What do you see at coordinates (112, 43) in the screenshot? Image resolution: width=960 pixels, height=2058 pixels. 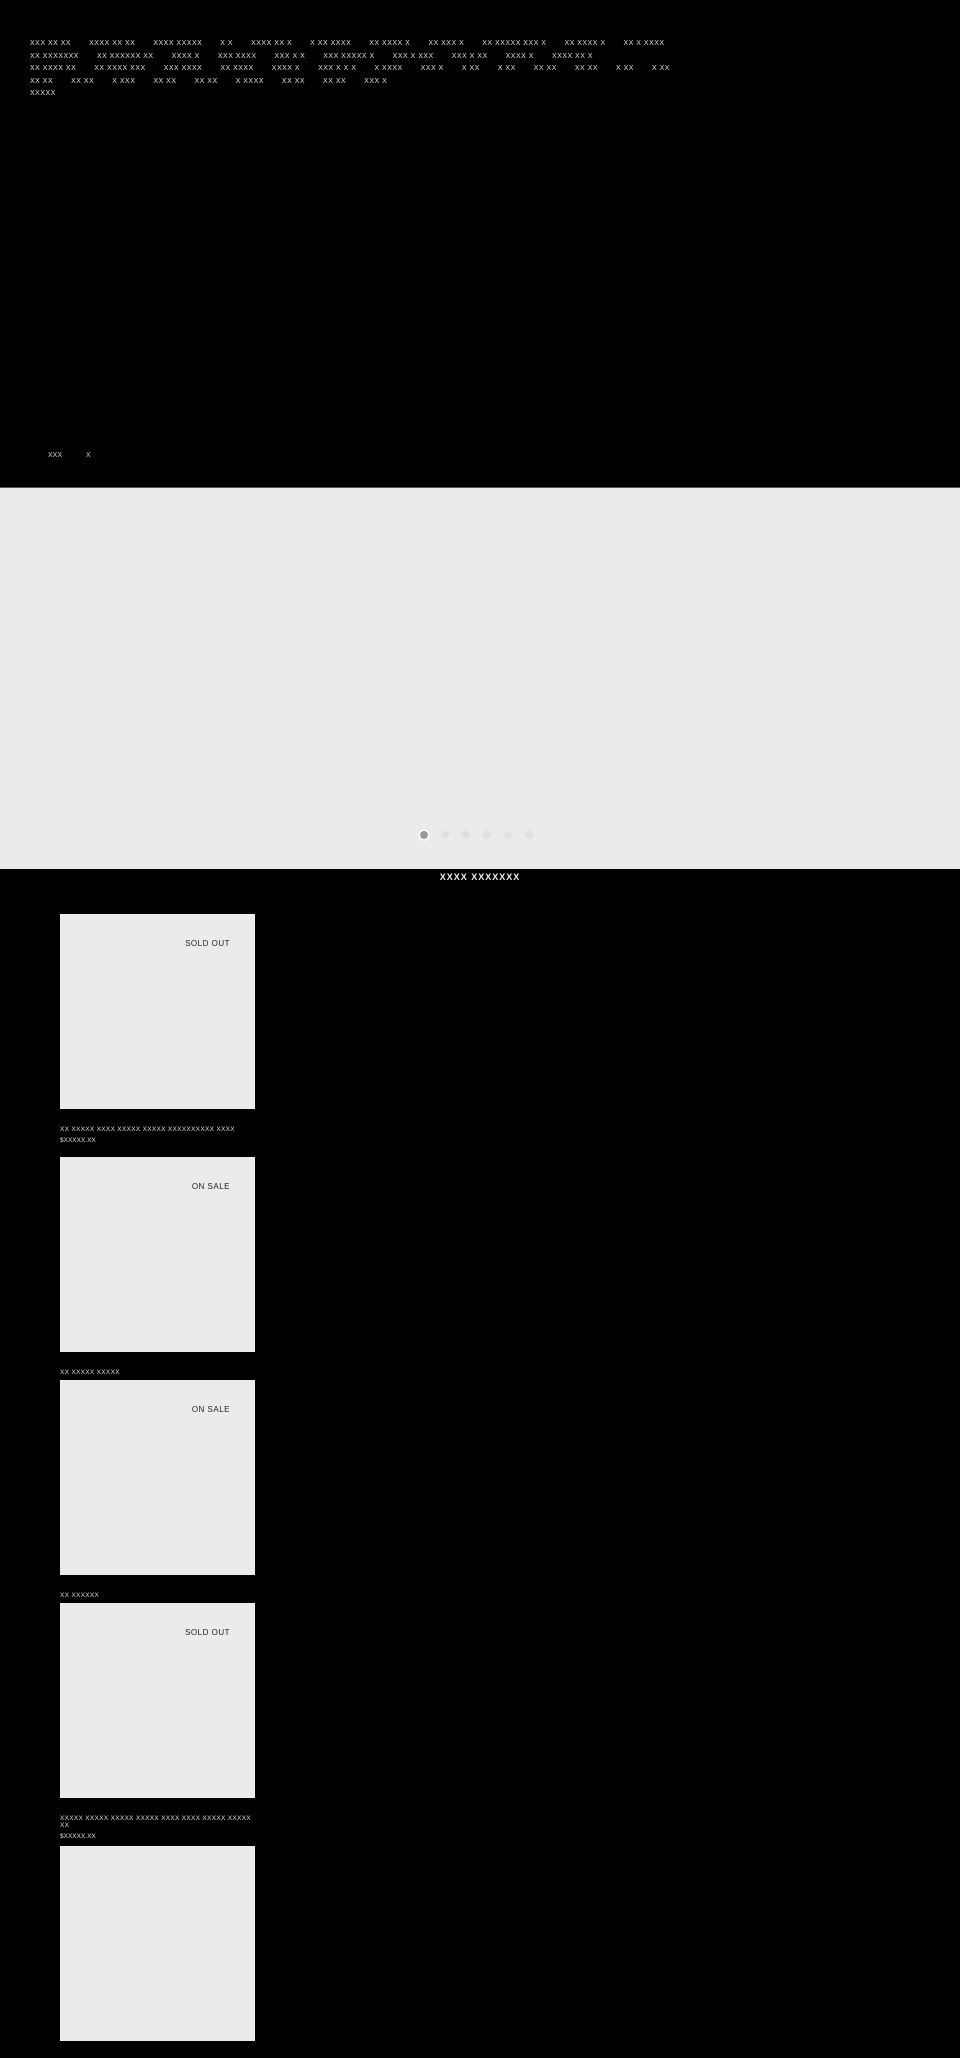 I see `menu-item: XXXX XX XX` at bounding box center [112, 43].